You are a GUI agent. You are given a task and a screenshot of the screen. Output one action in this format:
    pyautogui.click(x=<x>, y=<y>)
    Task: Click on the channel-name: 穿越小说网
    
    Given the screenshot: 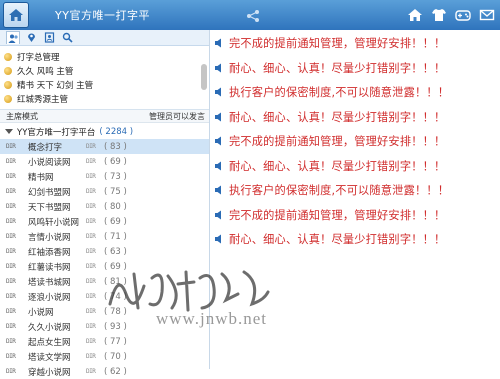 What is the action you would take?
    pyautogui.click(x=49, y=372)
    